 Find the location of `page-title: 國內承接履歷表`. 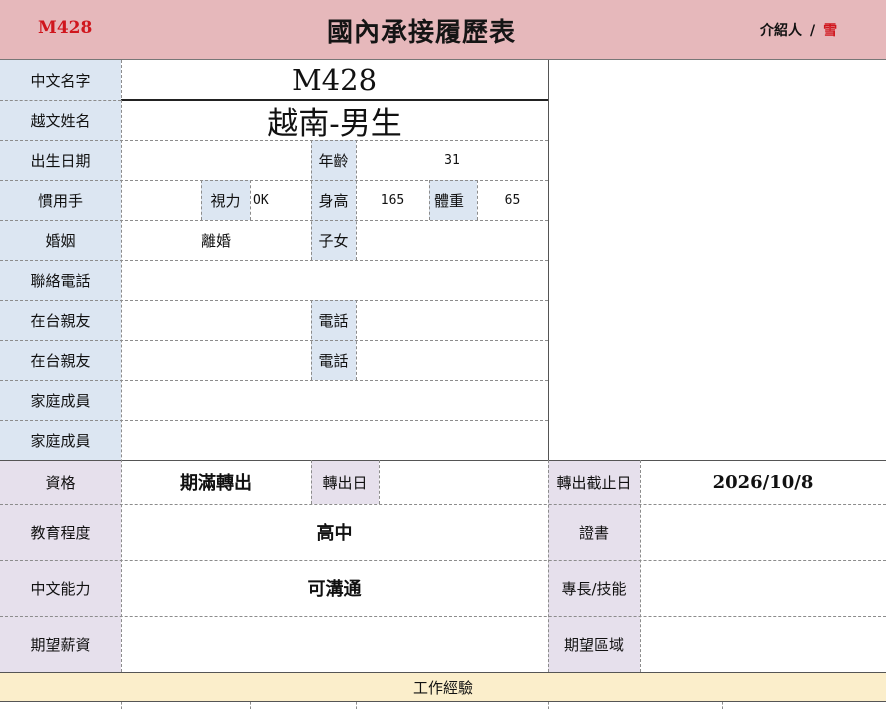

page-title: 國內承接履歷表 is located at coordinates (421, 33).